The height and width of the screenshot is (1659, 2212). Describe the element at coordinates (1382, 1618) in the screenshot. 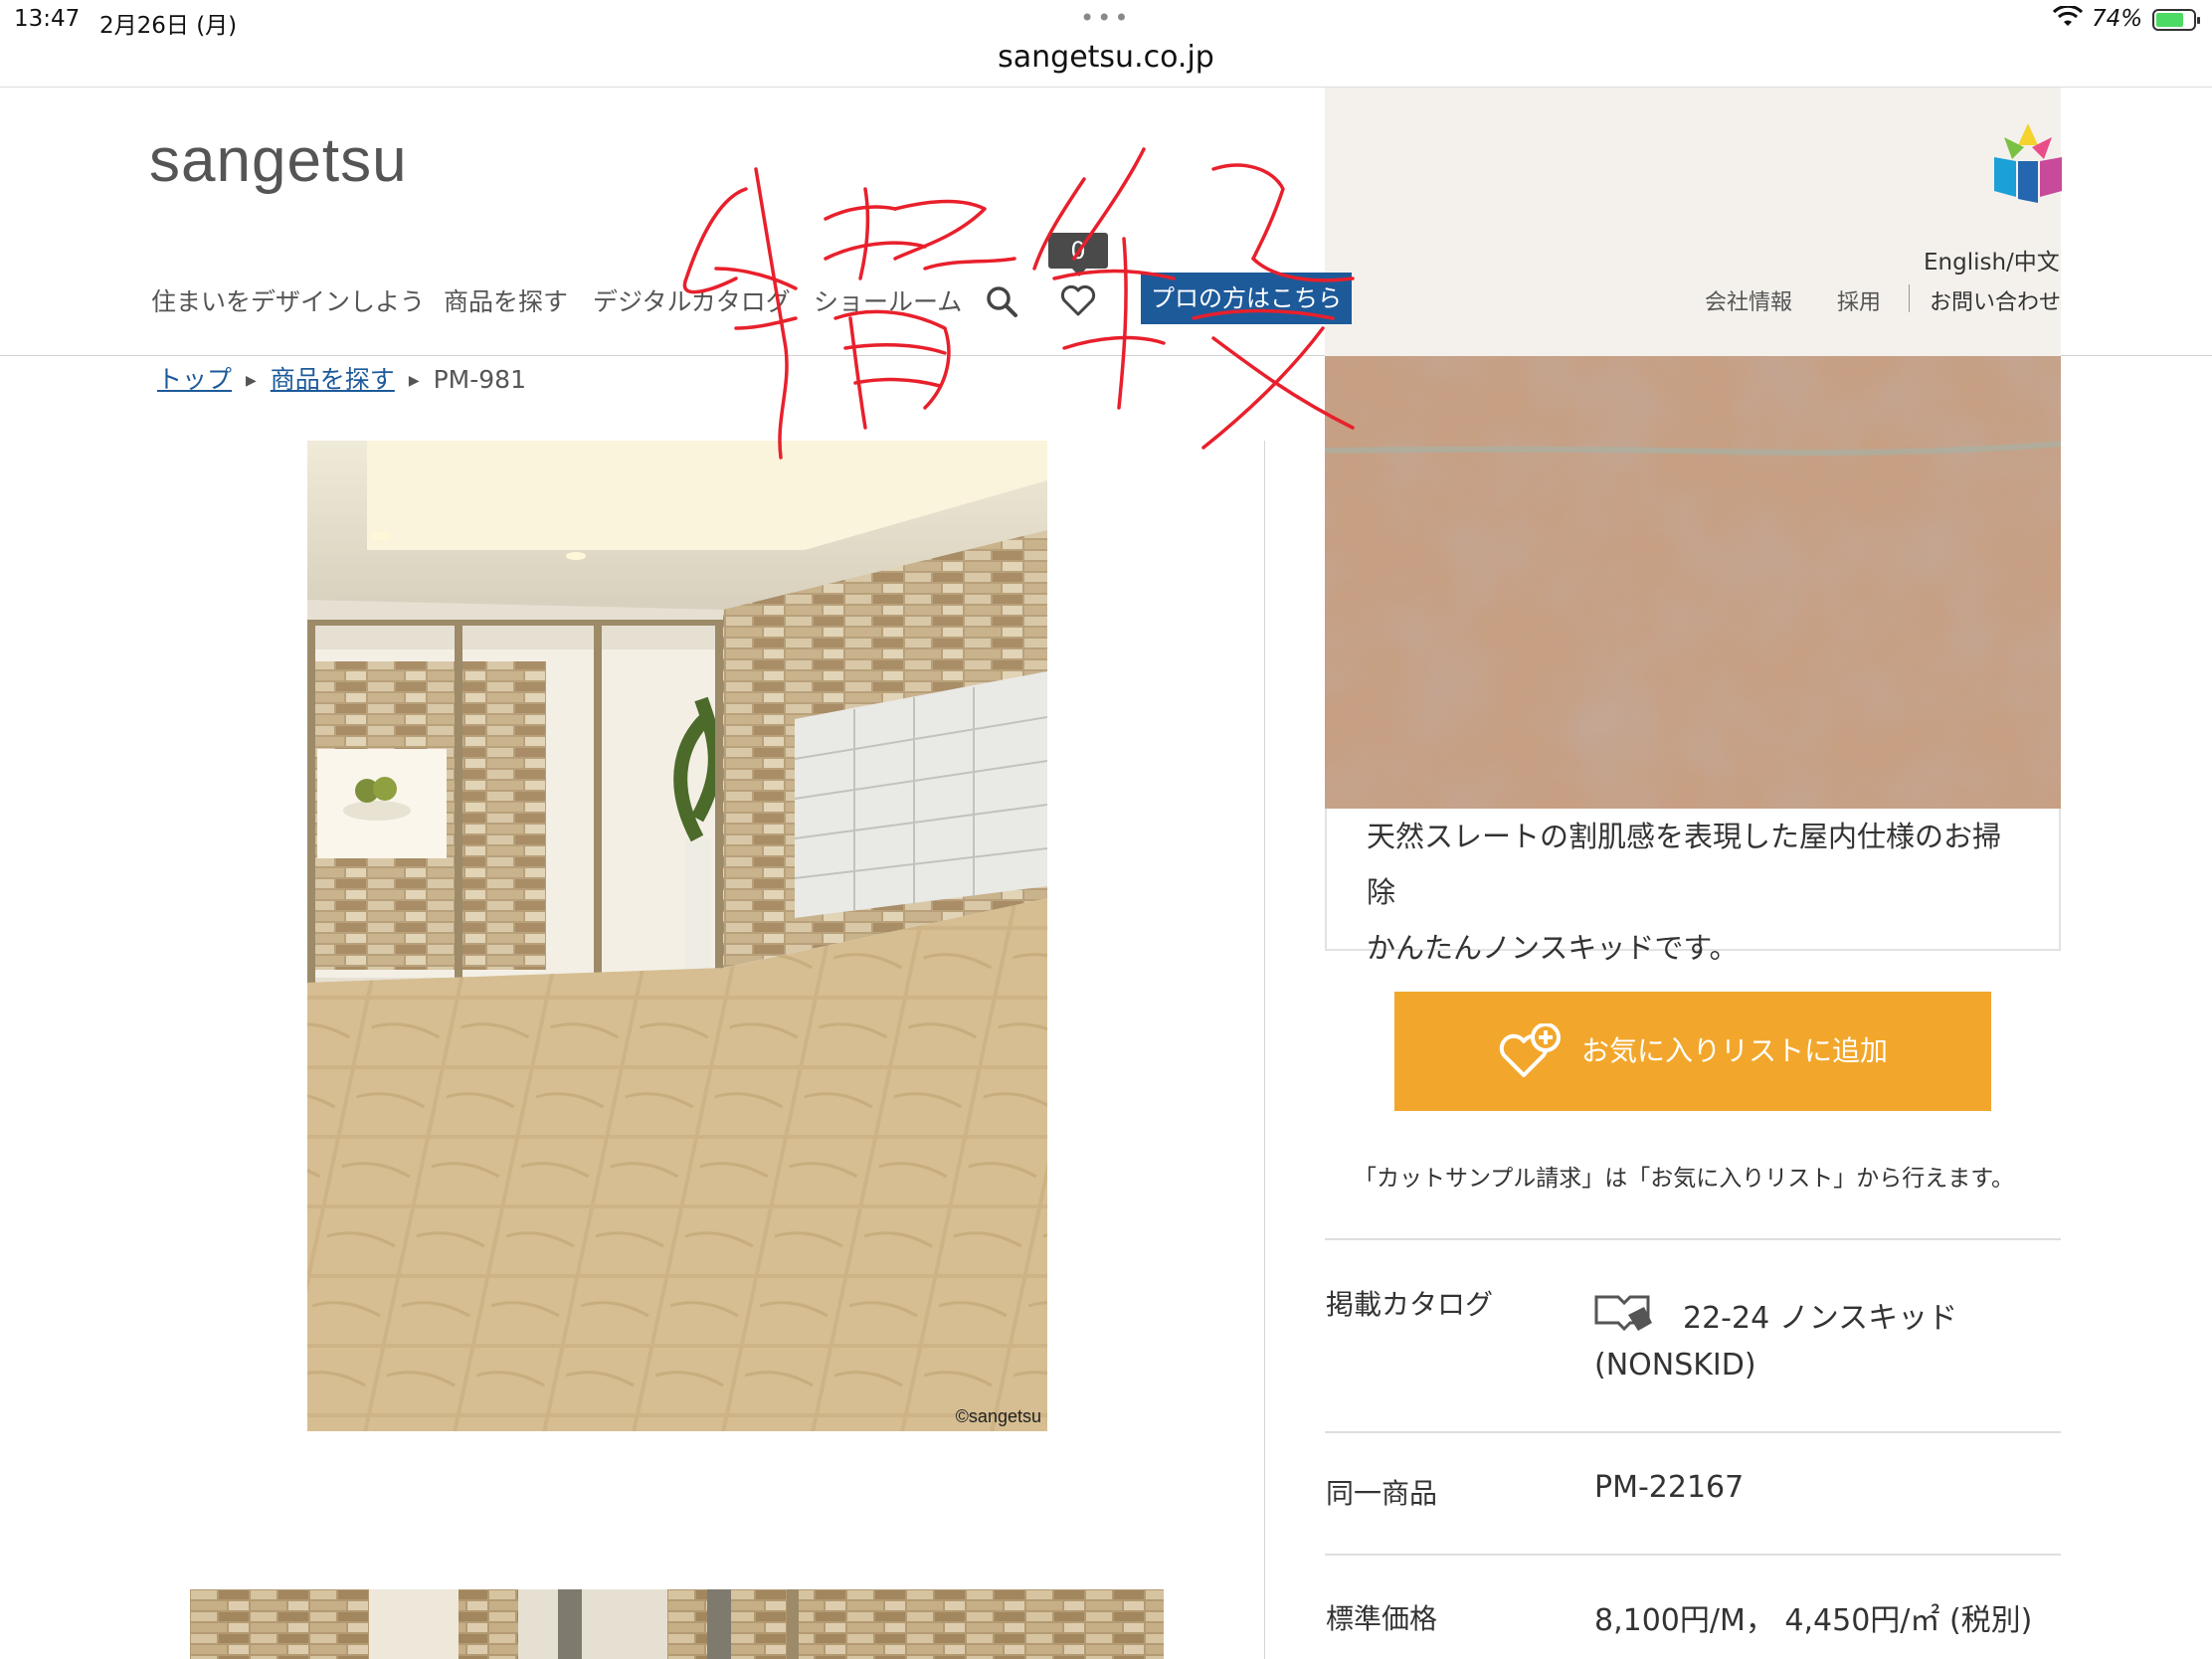

I see `price-label: 標準価格` at that location.